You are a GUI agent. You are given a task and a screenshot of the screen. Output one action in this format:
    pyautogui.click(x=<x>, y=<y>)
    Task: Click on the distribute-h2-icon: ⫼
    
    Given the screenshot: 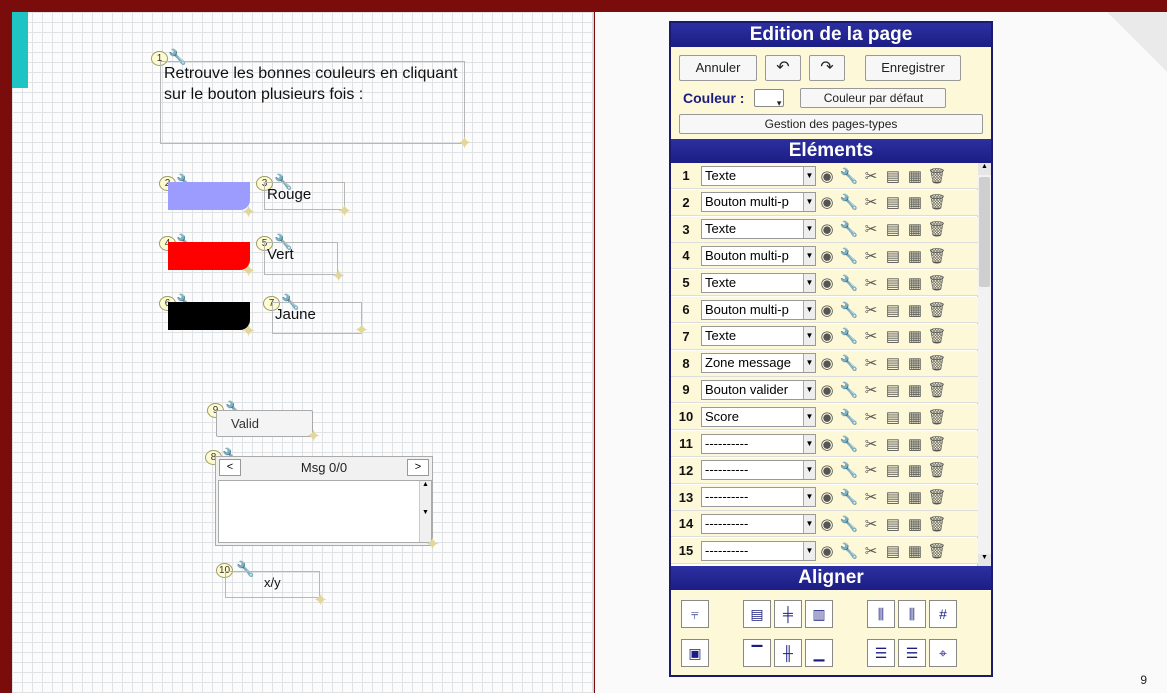 What is the action you would take?
    pyautogui.click(x=912, y=614)
    